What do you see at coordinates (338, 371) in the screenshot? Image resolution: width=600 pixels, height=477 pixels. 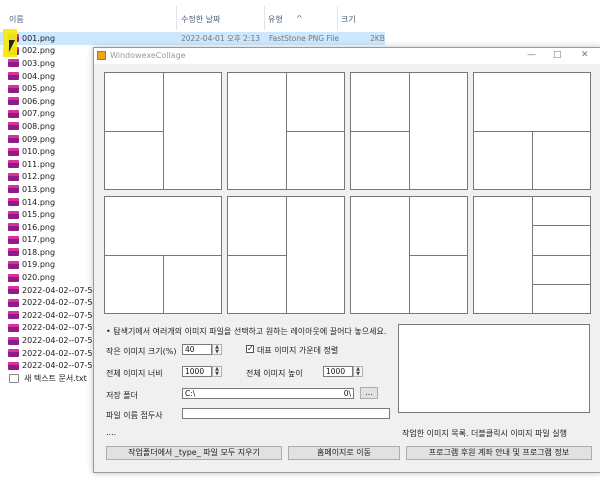 I see `total-height-input: 1000` at bounding box center [338, 371].